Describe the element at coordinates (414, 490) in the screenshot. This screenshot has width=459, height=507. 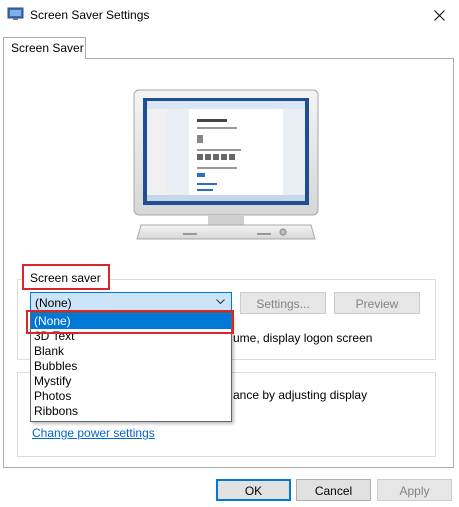
I see `apply-button: Apply` at that location.